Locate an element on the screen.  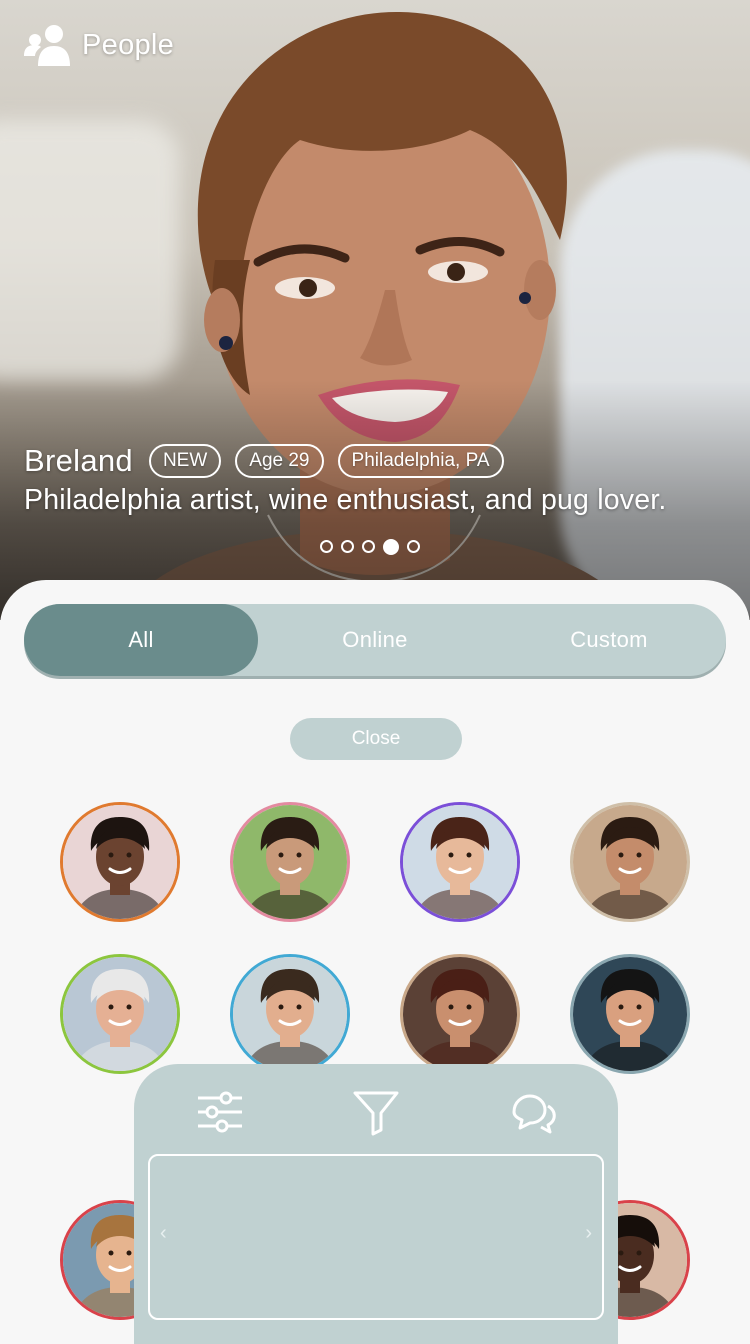
preview-box: ‹ › is located at coordinates (376, 1237).